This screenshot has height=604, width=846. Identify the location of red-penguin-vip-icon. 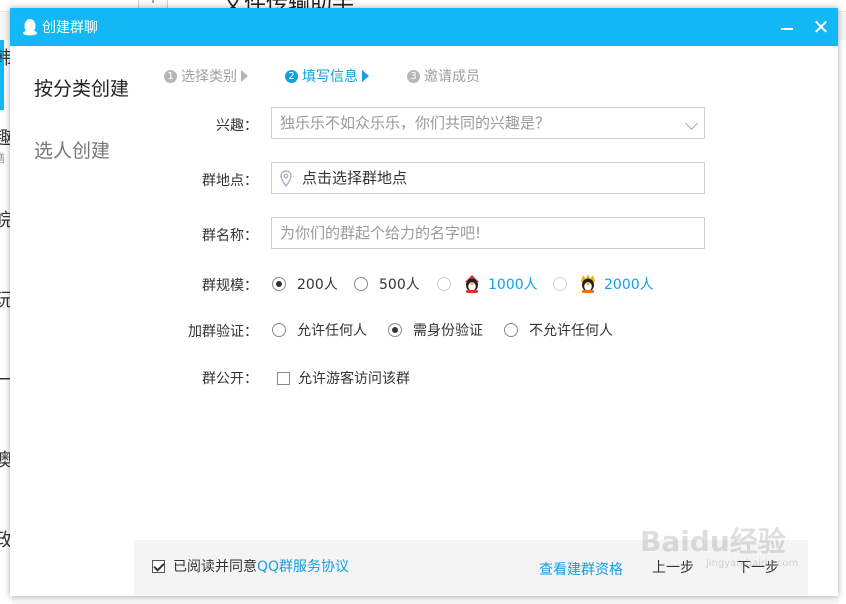
(472, 284).